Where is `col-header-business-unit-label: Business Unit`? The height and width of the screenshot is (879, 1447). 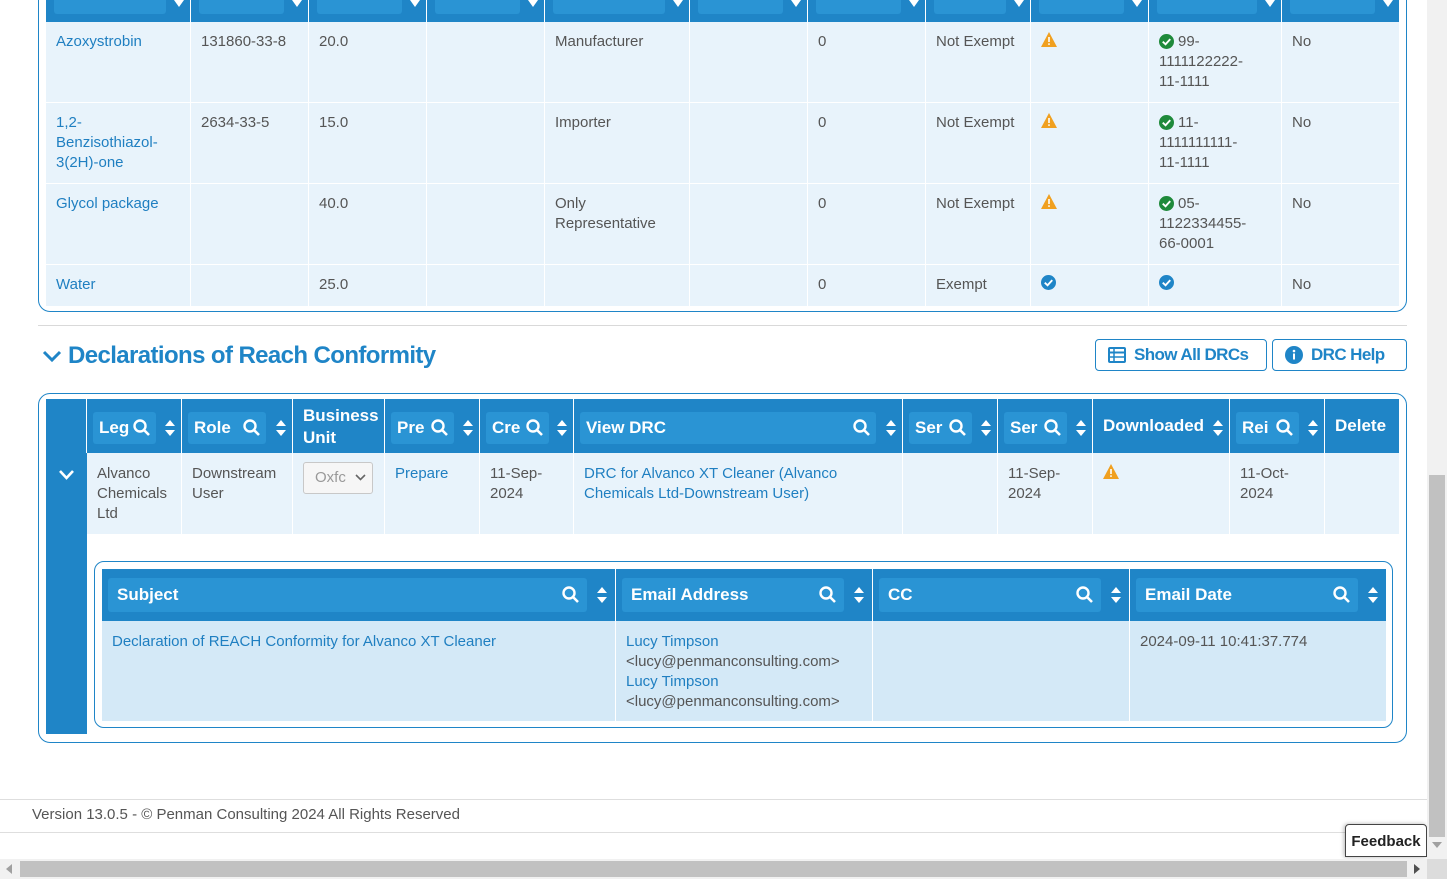 col-header-business-unit-label: Business Unit is located at coordinates (341, 426).